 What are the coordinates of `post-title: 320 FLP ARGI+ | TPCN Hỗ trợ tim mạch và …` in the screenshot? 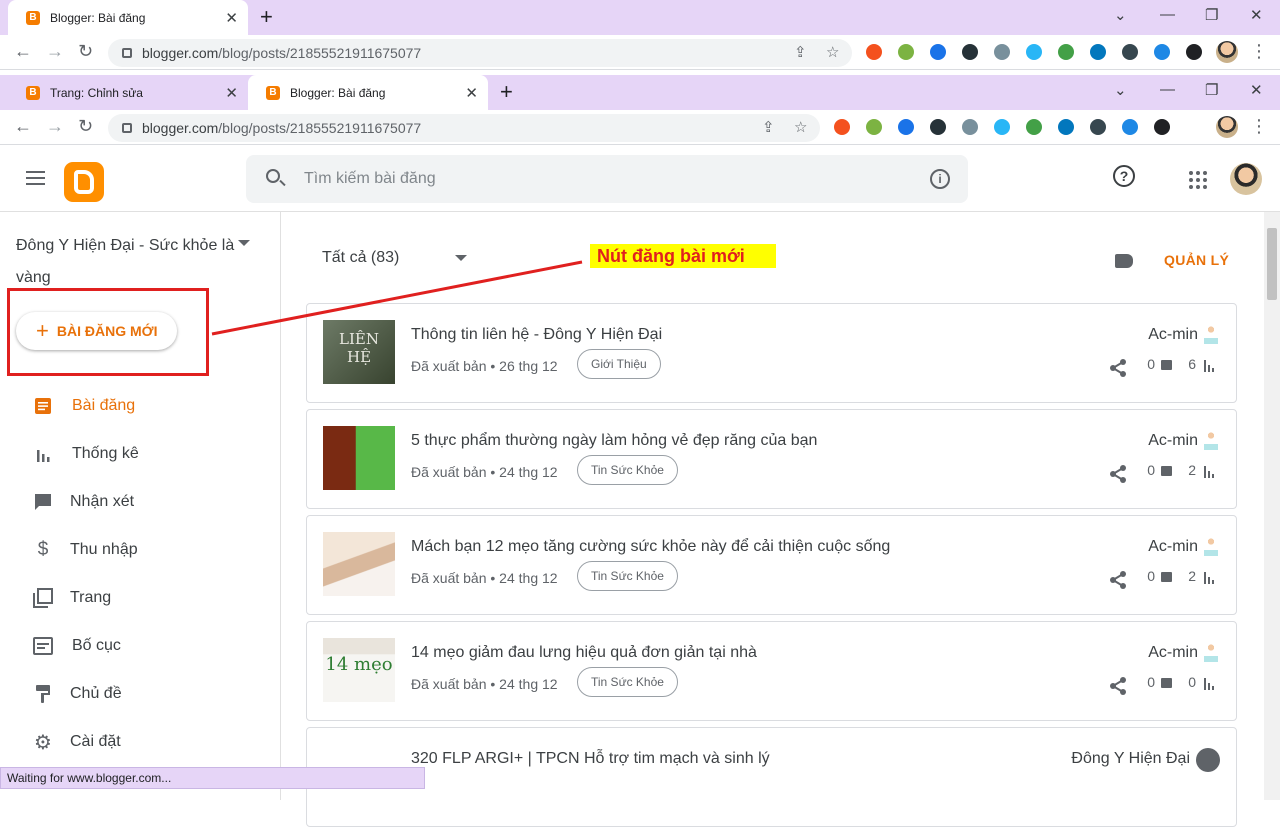 It's located at (590, 759).